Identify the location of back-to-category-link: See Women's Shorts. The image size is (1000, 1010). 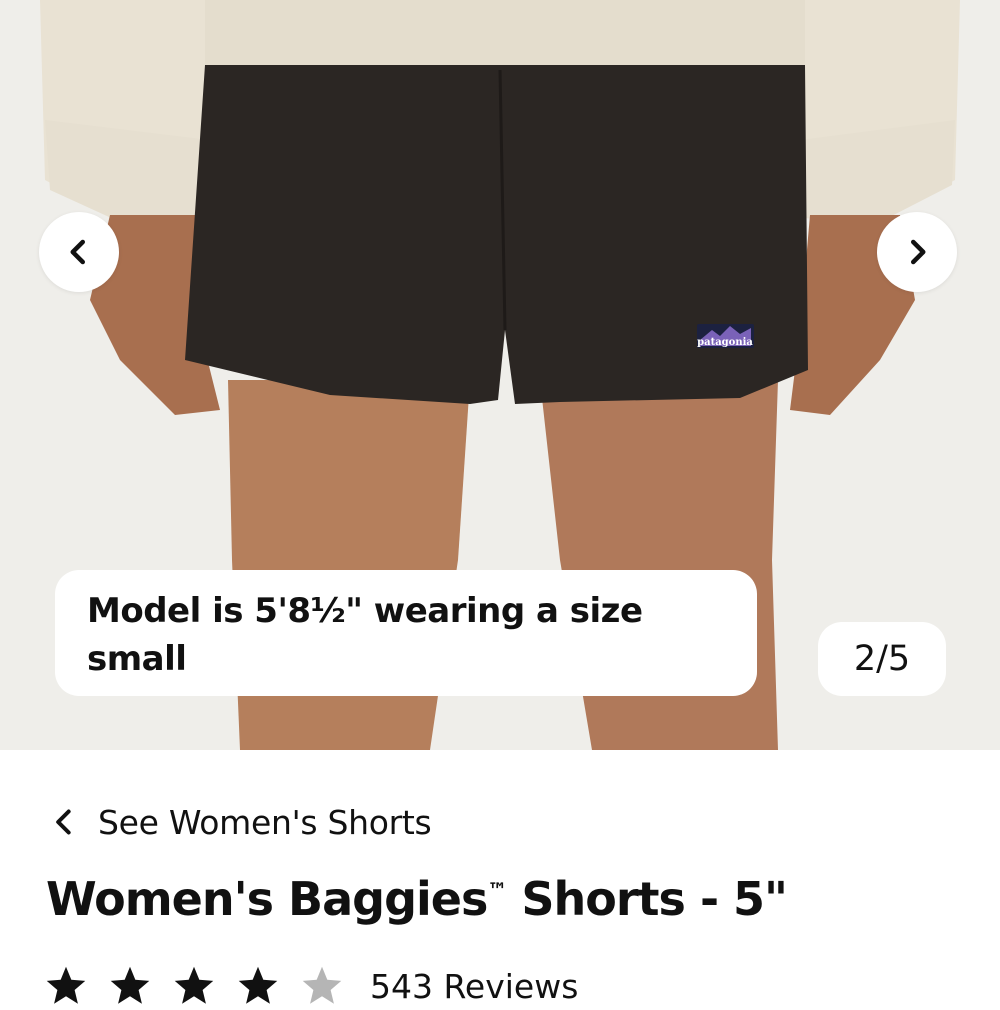
(241, 822).